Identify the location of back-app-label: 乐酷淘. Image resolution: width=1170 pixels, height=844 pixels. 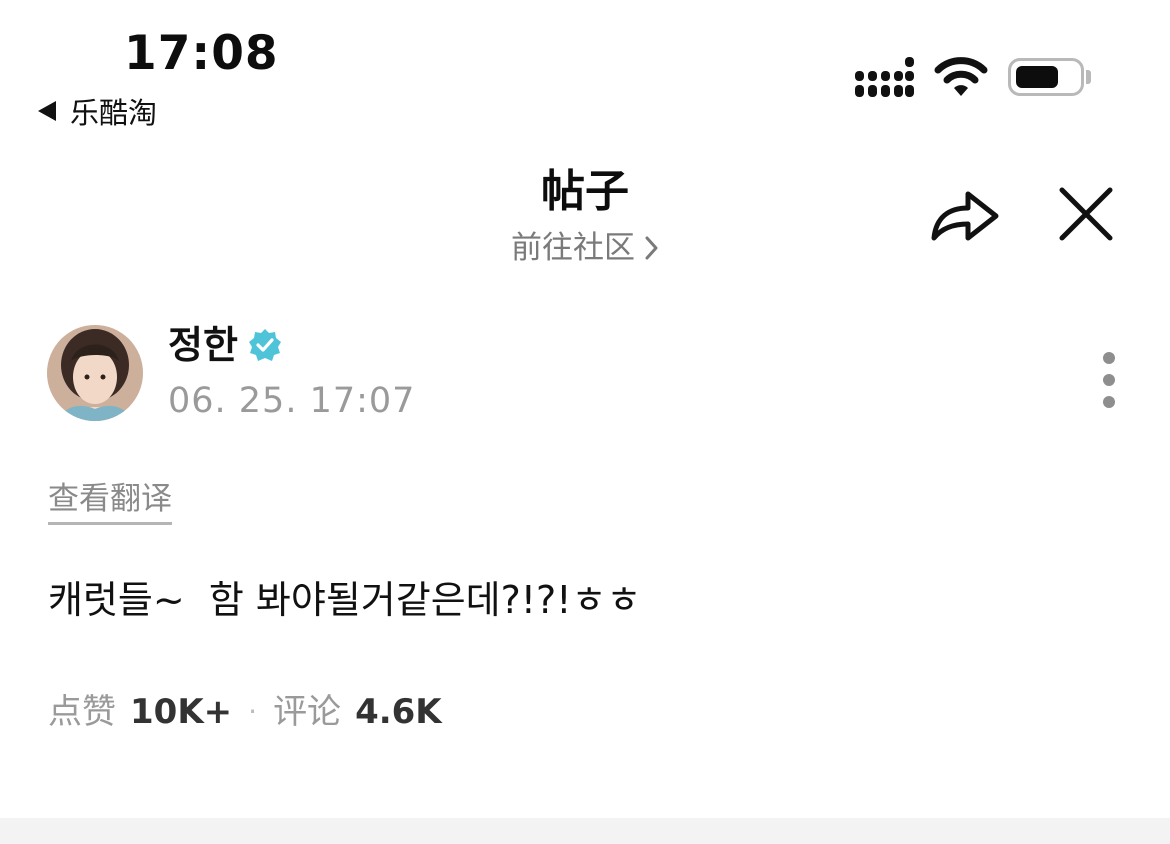
(114, 113).